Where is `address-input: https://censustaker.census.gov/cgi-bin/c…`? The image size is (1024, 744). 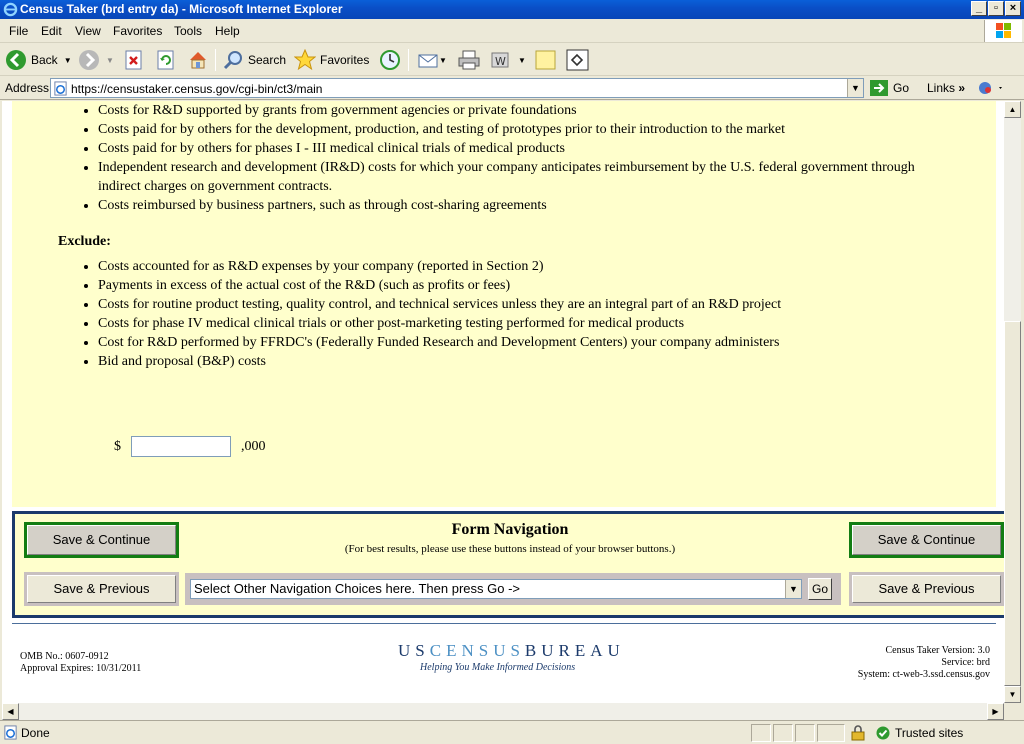
address-input: https://censustaker.census.gov/cgi-bin/c… is located at coordinates (457, 88).